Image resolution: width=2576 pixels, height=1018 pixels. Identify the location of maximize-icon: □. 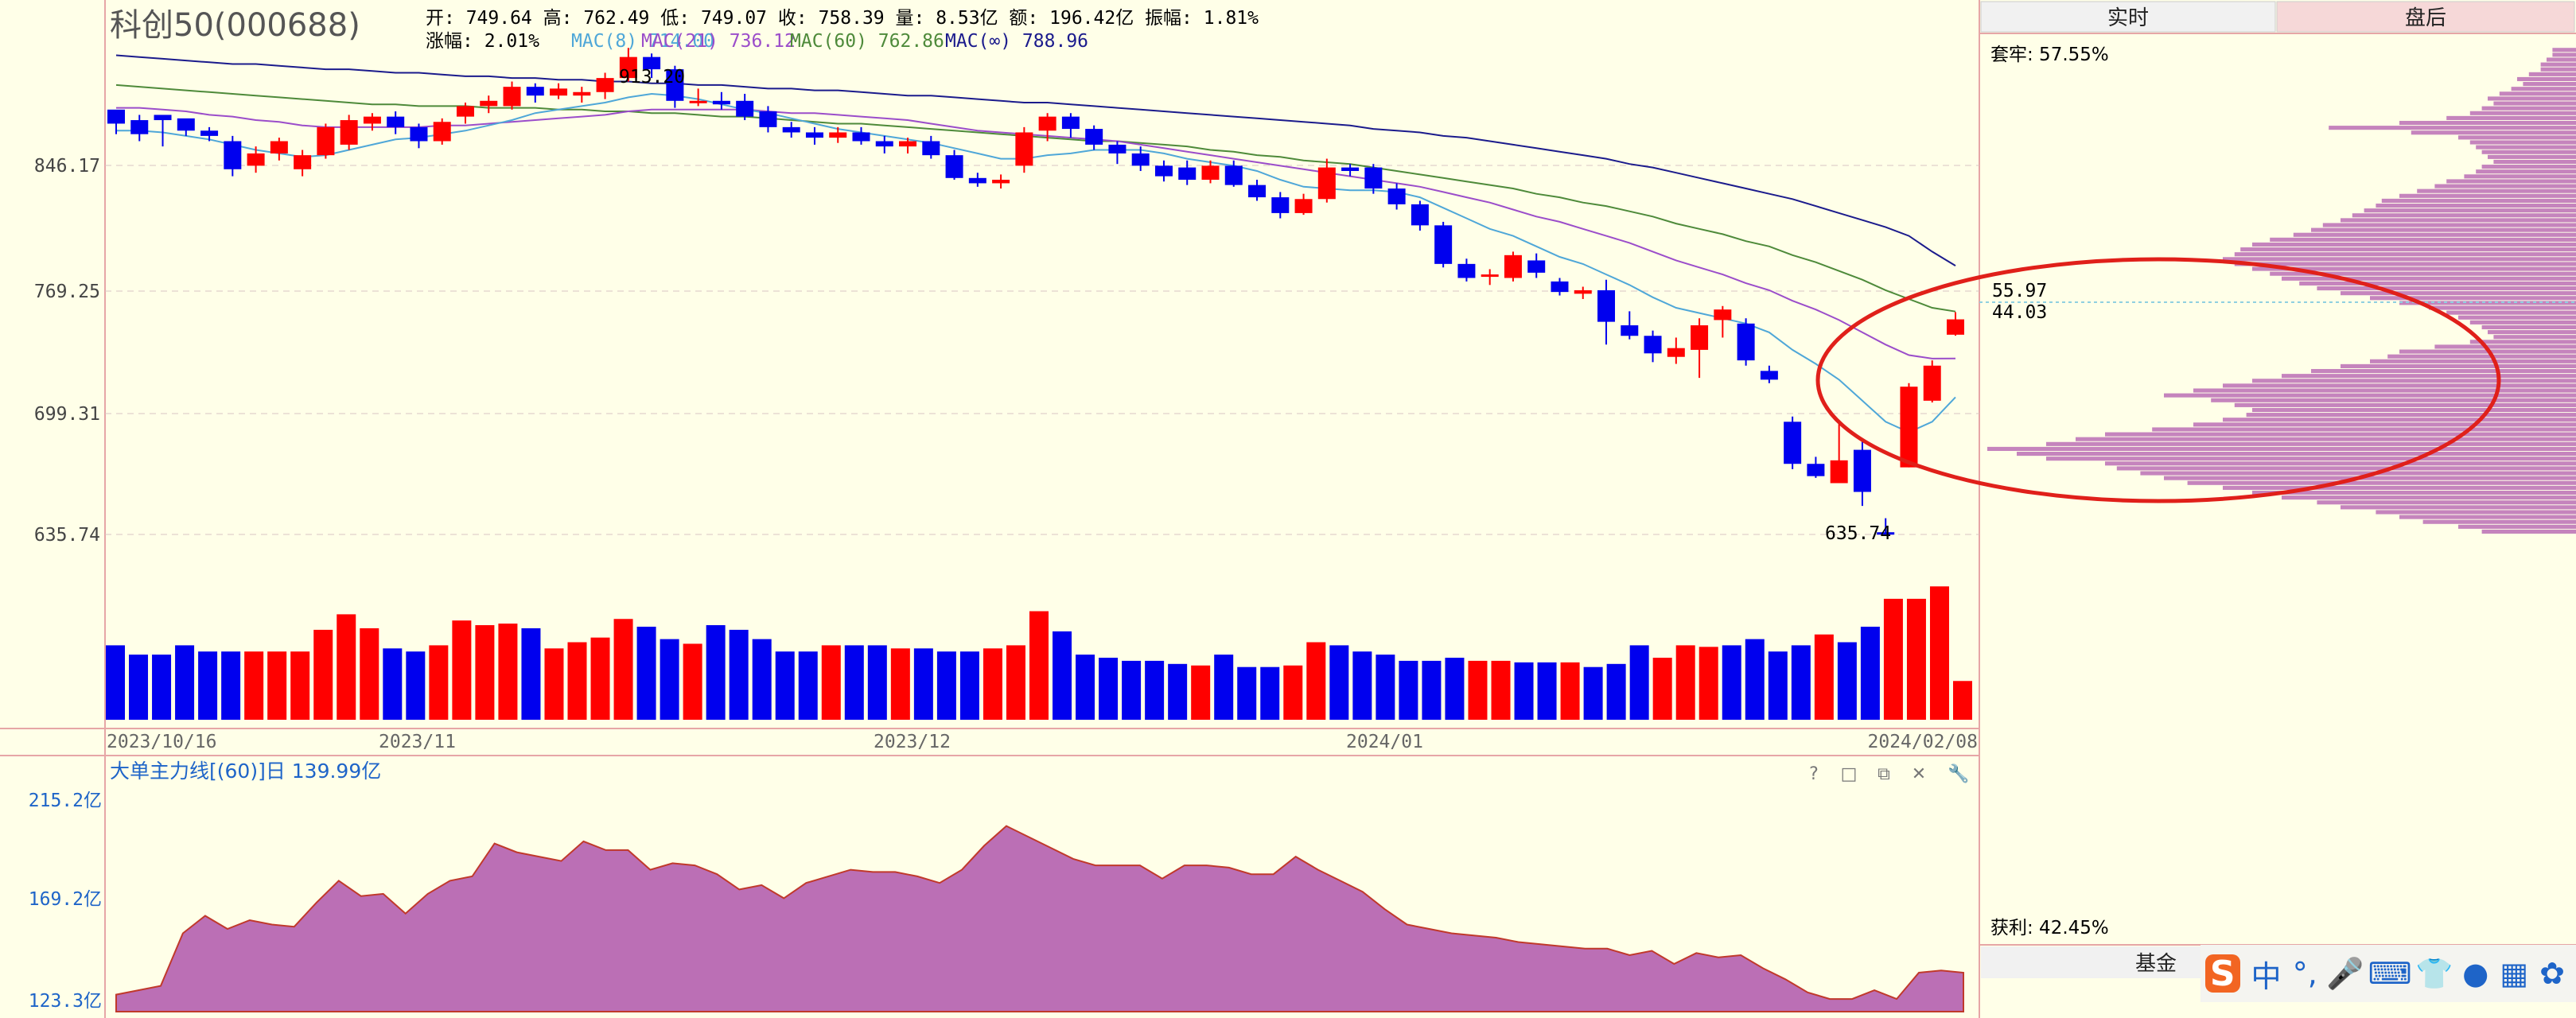
(1850, 774).